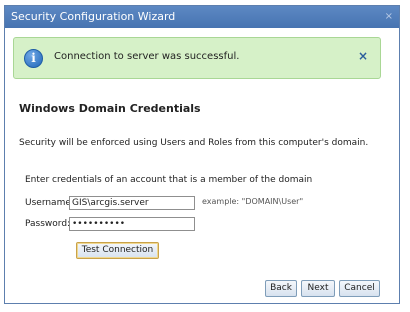 This screenshot has width=410, height=312. Describe the element at coordinates (48, 224) in the screenshot. I see `password-label: Password:` at that location.